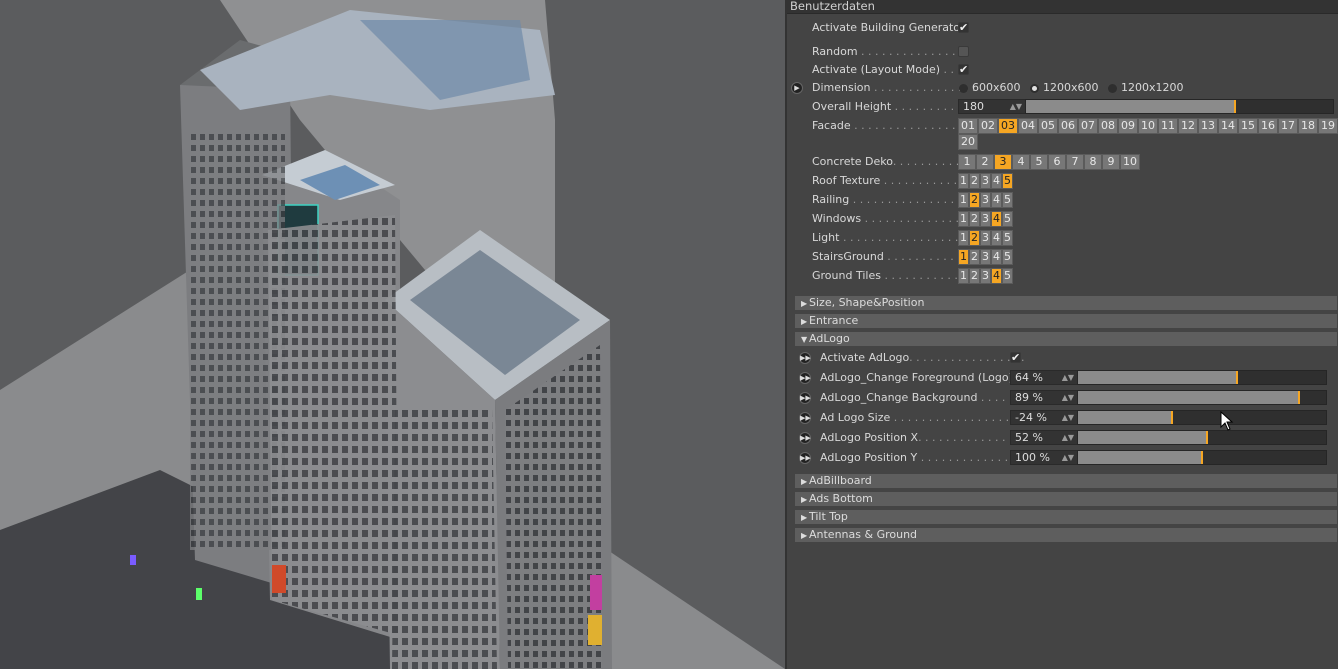  I want to click on stairs-ground-option-5: 5, so click(1007, 257).